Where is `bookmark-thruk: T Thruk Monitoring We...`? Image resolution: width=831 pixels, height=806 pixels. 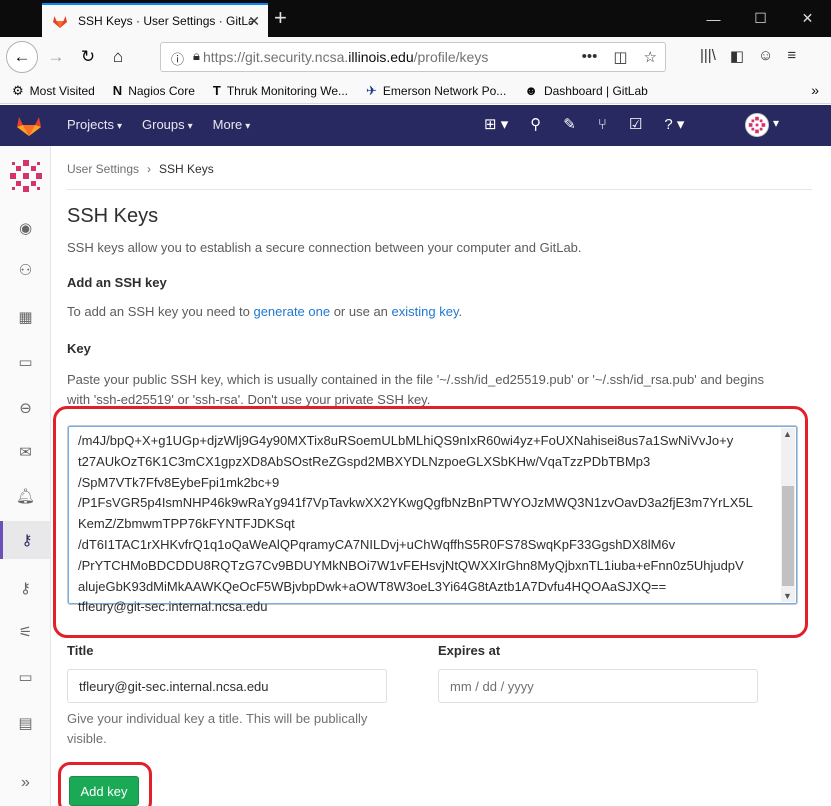 bookmark-thruk: T Thruk Monitoring We... is located at coordinates (280, 90).